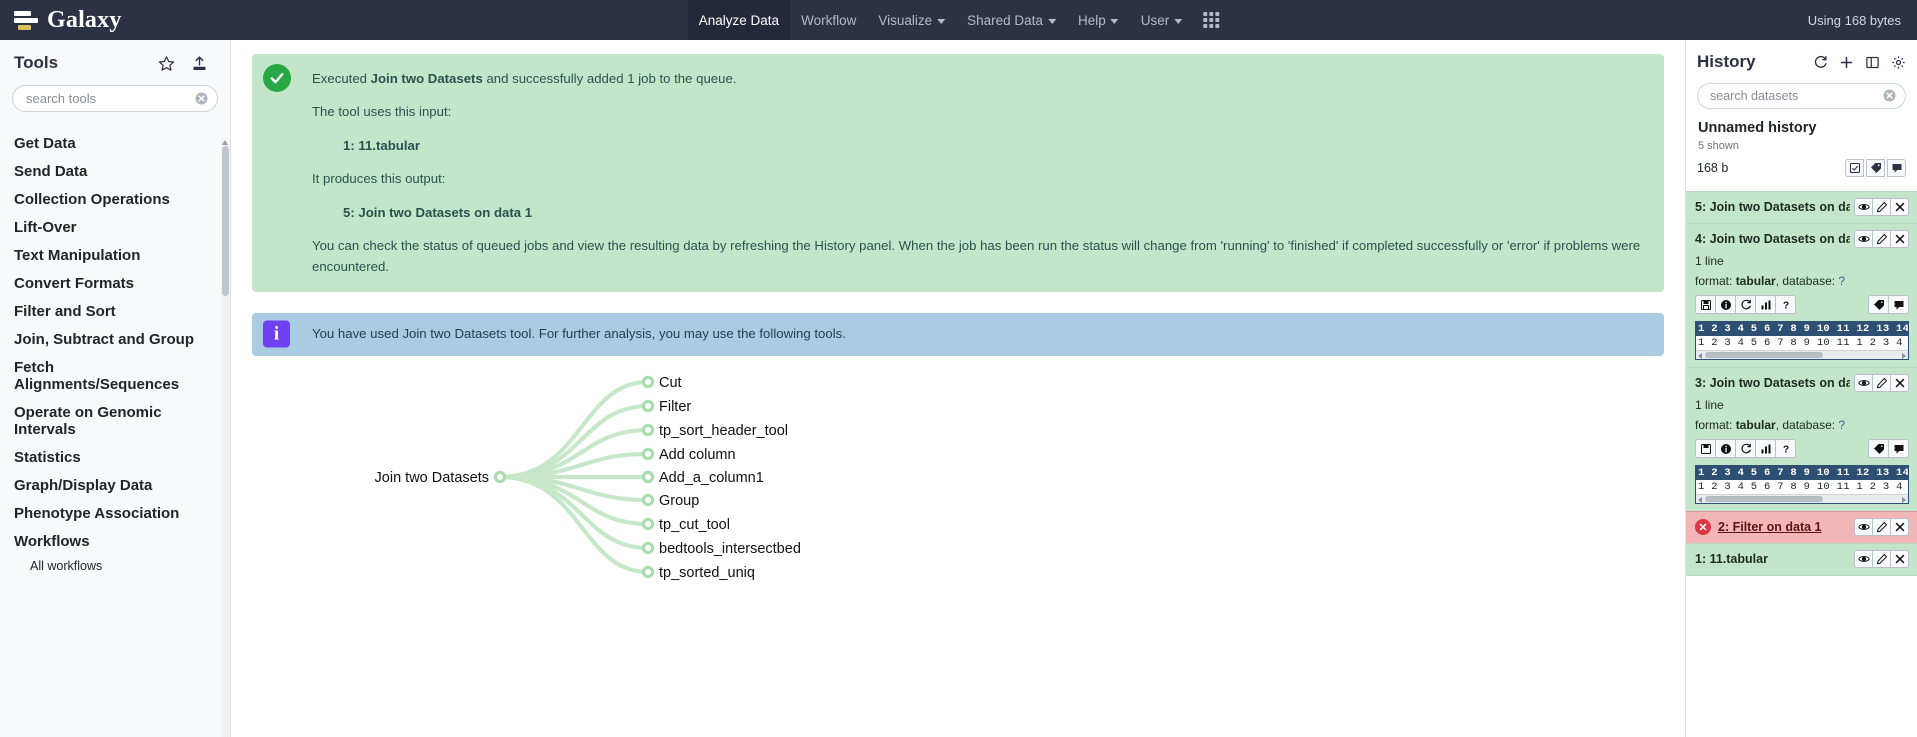  I want to click on scroll-up-arrow-icon, so click(225, 142).